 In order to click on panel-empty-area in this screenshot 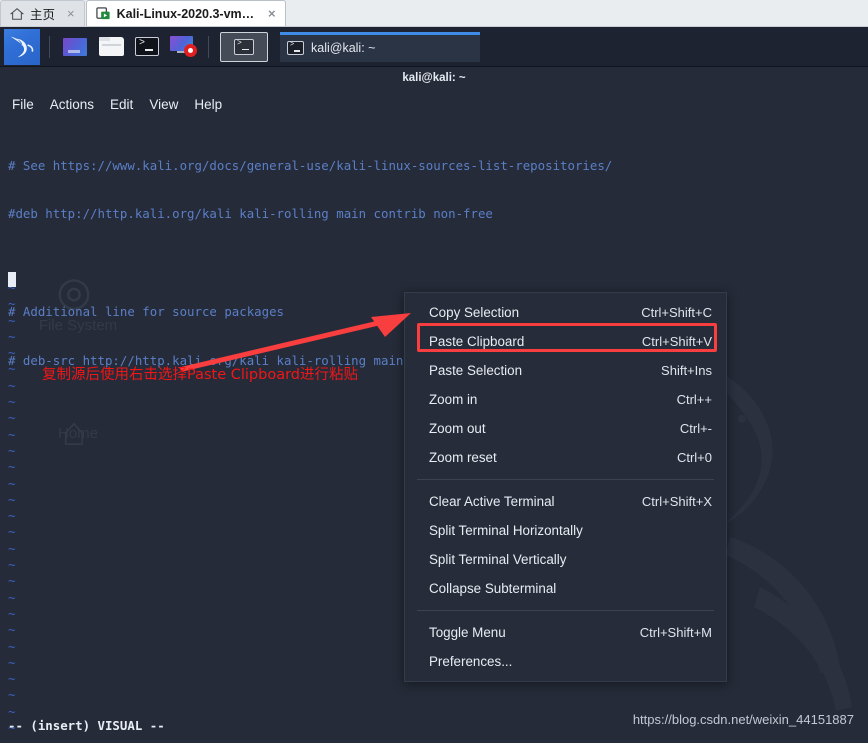, I will do `click(674, 46)`.